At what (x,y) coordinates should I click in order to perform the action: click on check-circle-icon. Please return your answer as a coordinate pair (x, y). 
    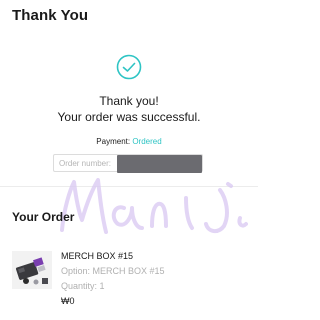
    Looking at the image, I should click on (129, 67).